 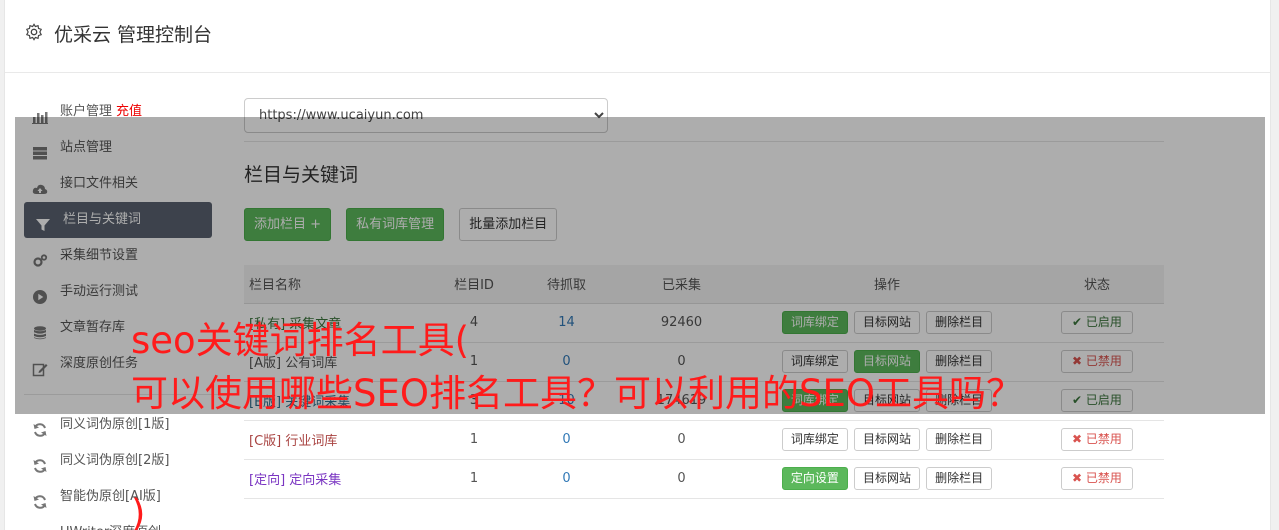 I want to click on sidebar-item-tool-2: 智能伪原创[AI版], so click(x=124, y=497).